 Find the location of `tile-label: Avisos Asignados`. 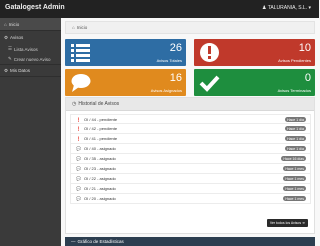

tile-label: Avisos Asignados is located at coordinates (166, 90).